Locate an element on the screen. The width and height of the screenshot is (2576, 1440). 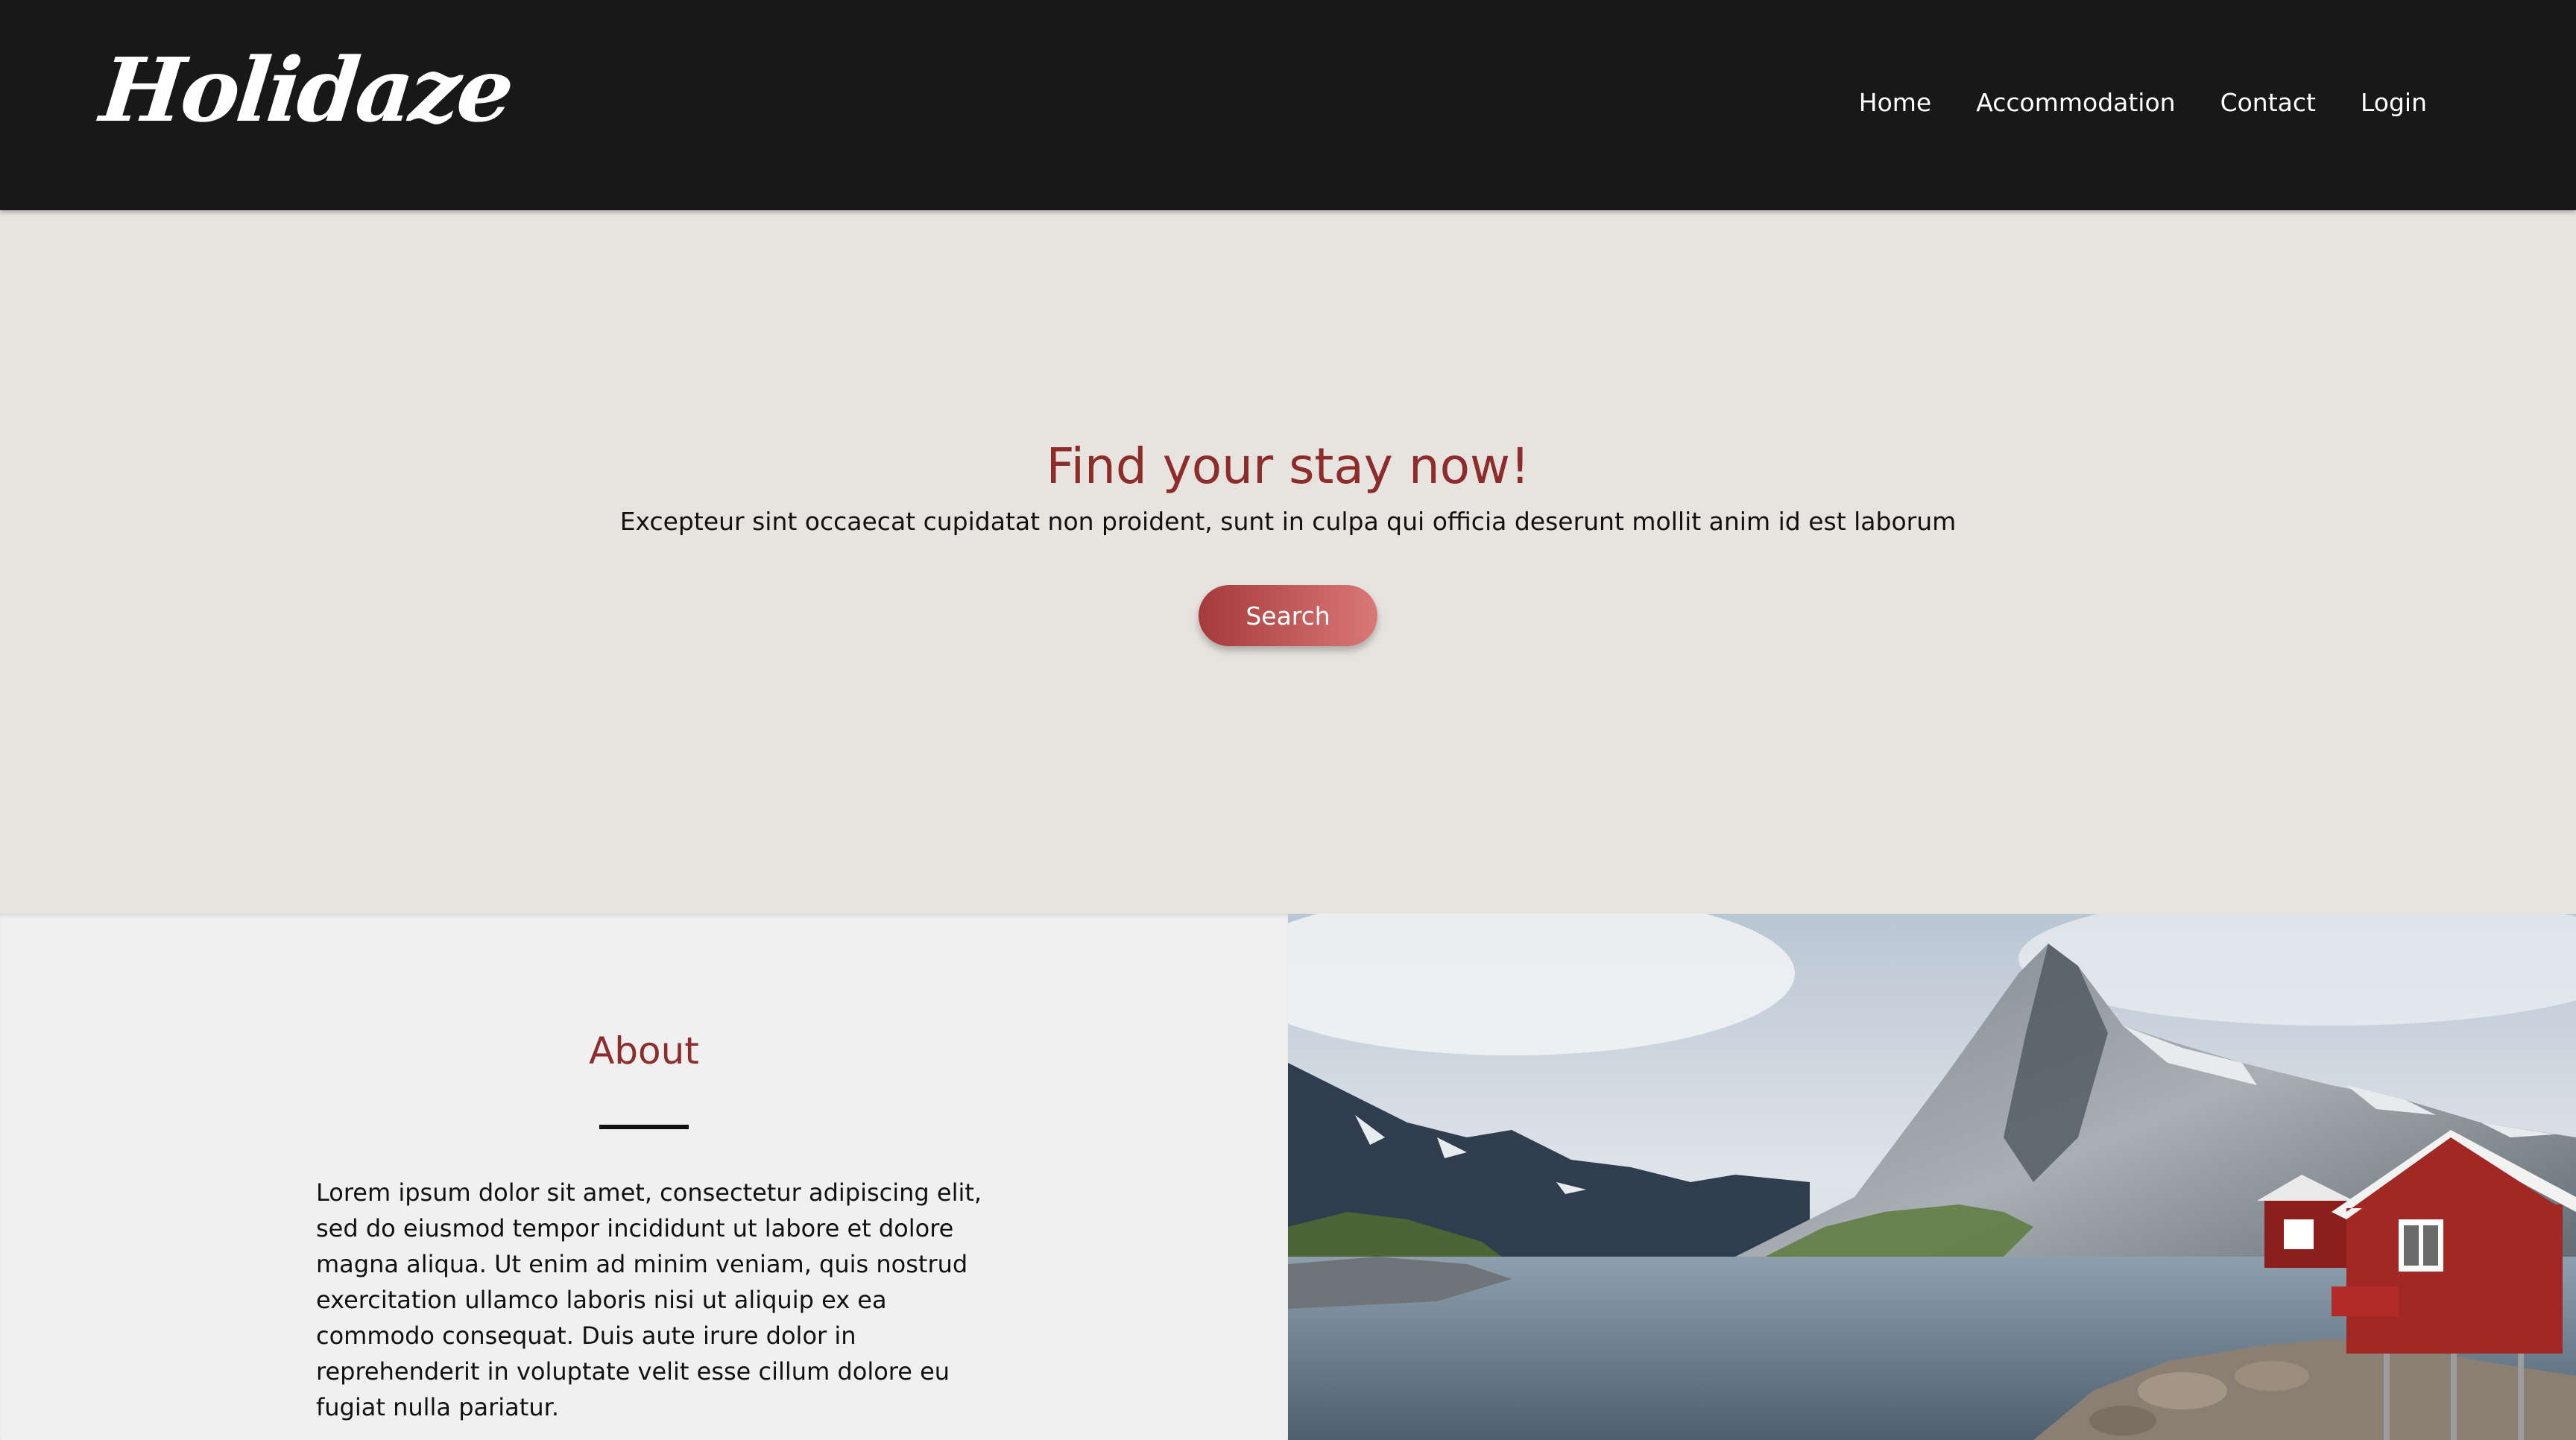
about-title: About is located at coordinates (644, 1051).